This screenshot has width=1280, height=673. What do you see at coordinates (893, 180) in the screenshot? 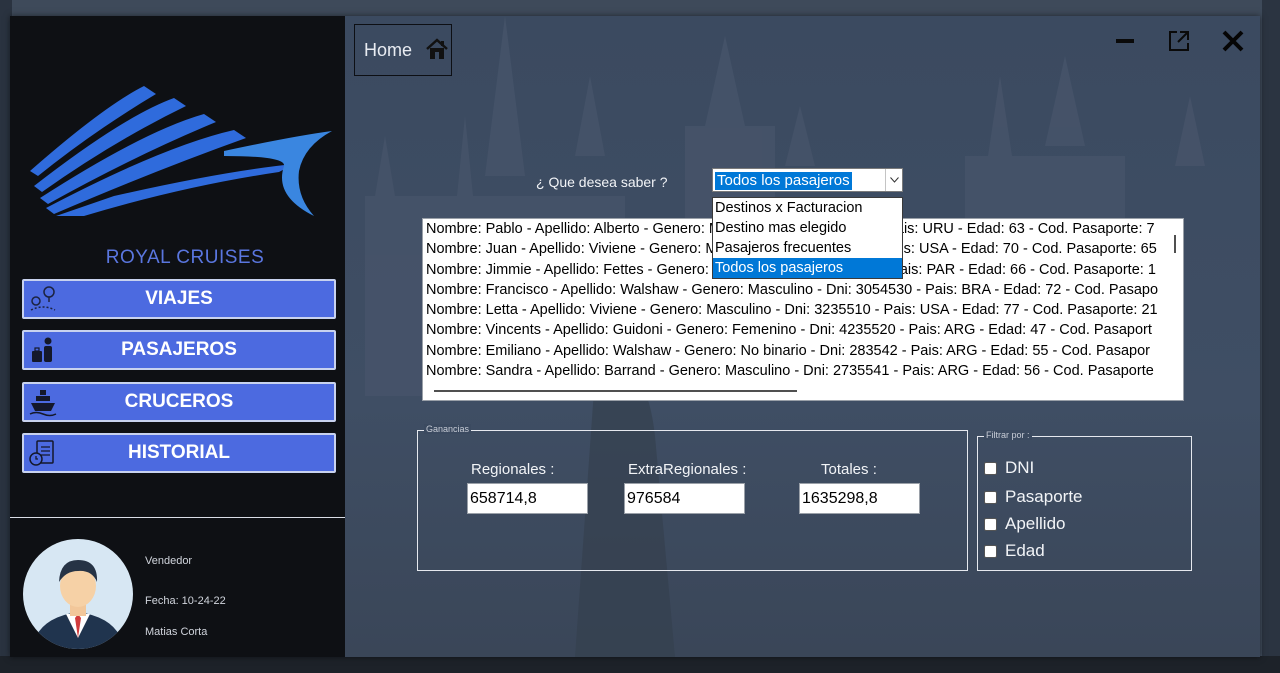
I see `chevron-down-icon` at bounding box center [893, 180].